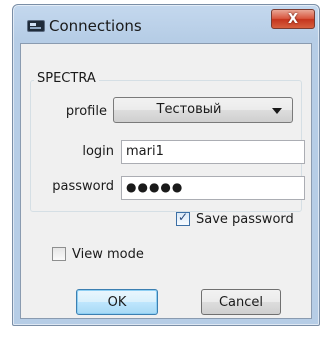 This screenshot has width=334, height=338. I want to click on title-bar: Connections X, so click(166, 21).